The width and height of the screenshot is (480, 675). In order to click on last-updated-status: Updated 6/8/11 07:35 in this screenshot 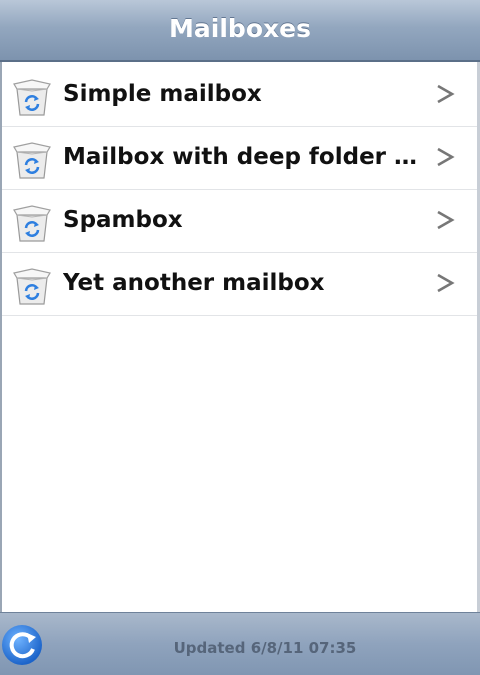, I will do `click(265, 648)`.